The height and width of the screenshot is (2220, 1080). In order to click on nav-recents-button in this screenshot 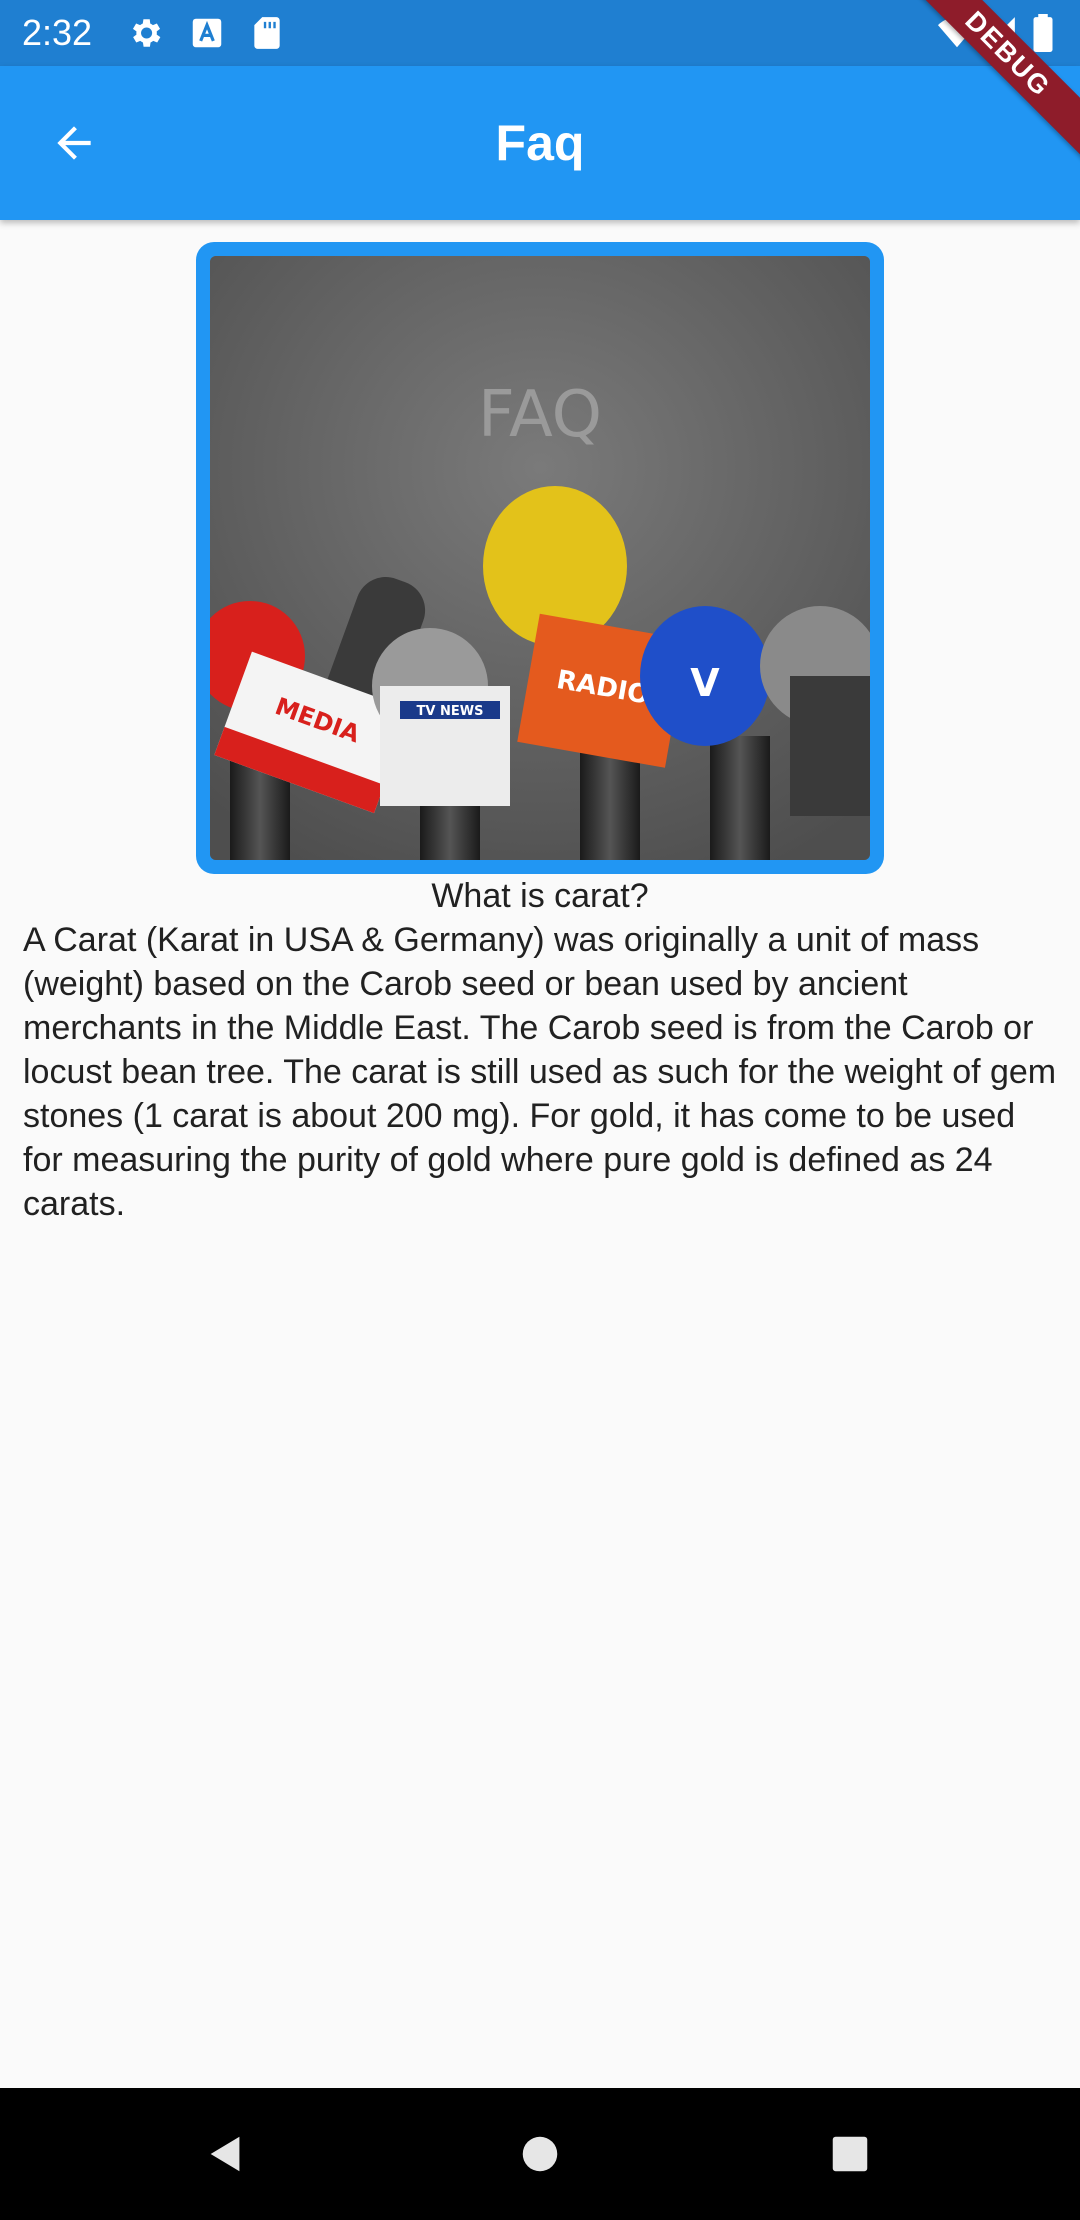, I will do `click(850, 2154)`.